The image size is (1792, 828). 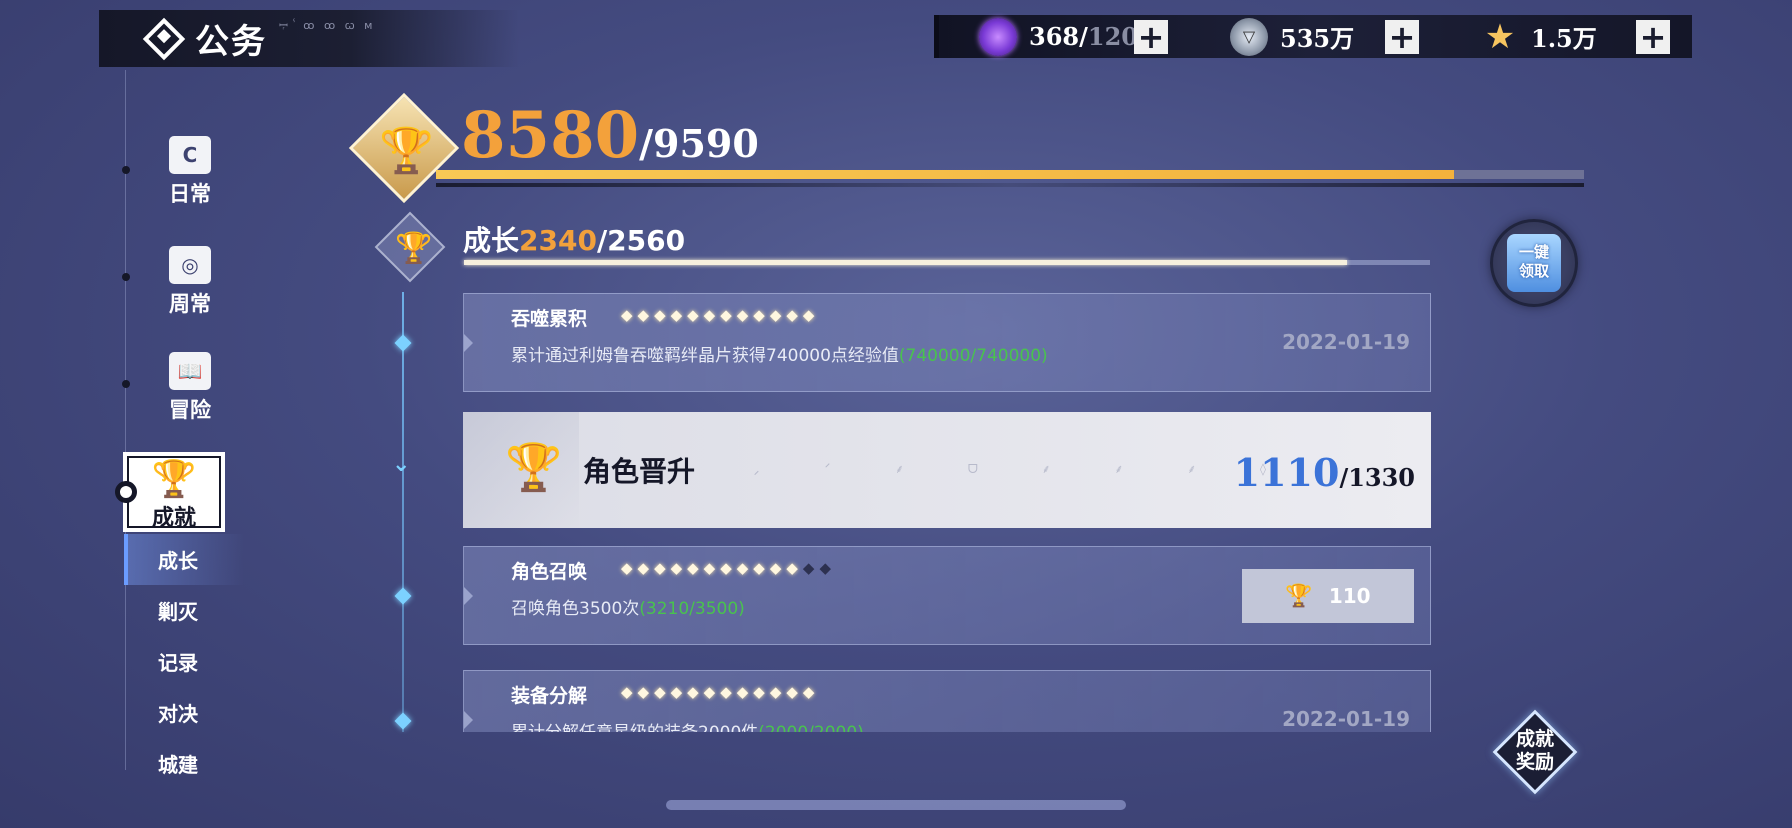 I want to click on sub-nav-duel: 对决, so click(x=184, y=712).